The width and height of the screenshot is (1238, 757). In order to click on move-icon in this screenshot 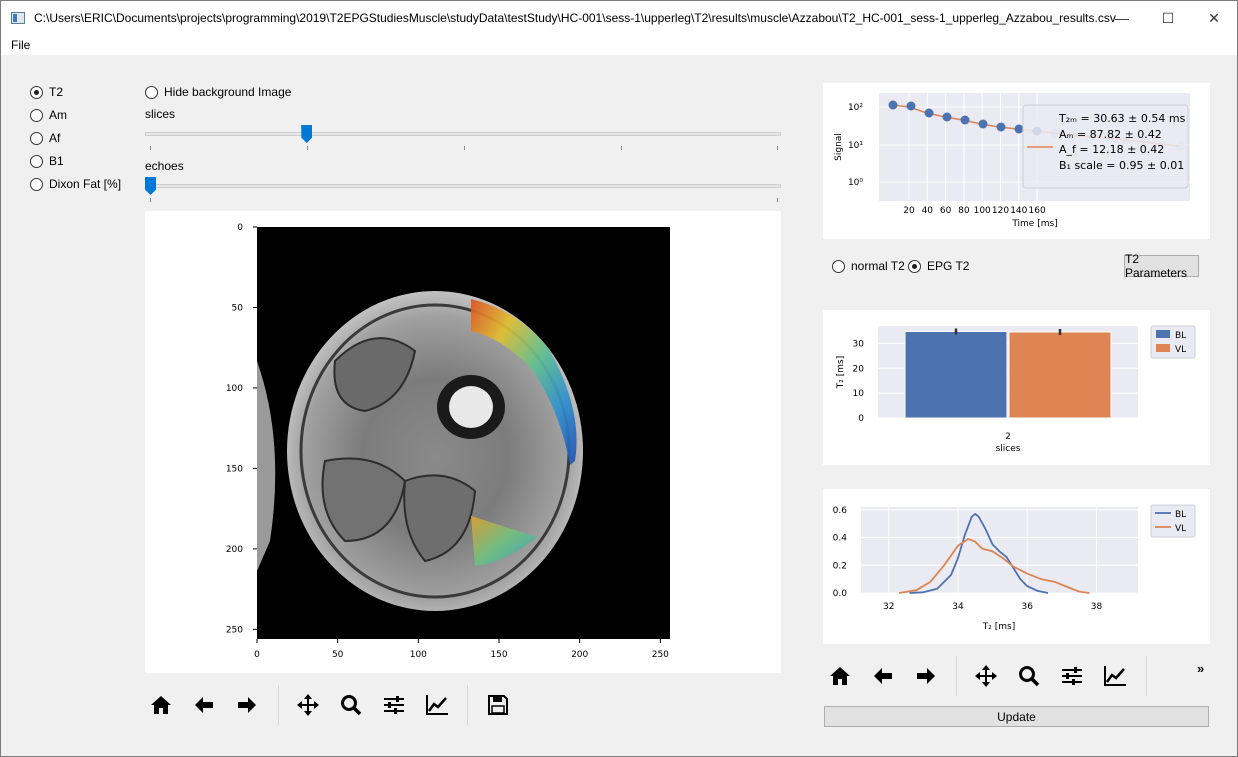, I will do `click(986, 676)`.